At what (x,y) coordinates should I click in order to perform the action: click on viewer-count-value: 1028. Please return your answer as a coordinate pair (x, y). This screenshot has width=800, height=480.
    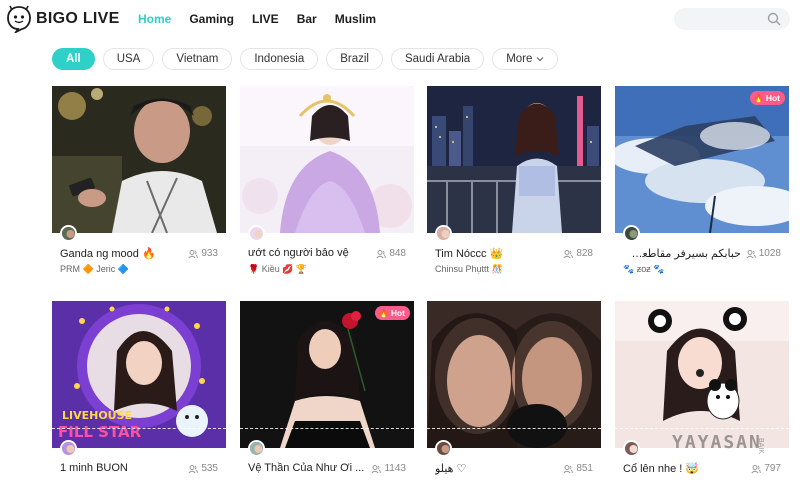
    Looking at the image, I should click on (769, 253).